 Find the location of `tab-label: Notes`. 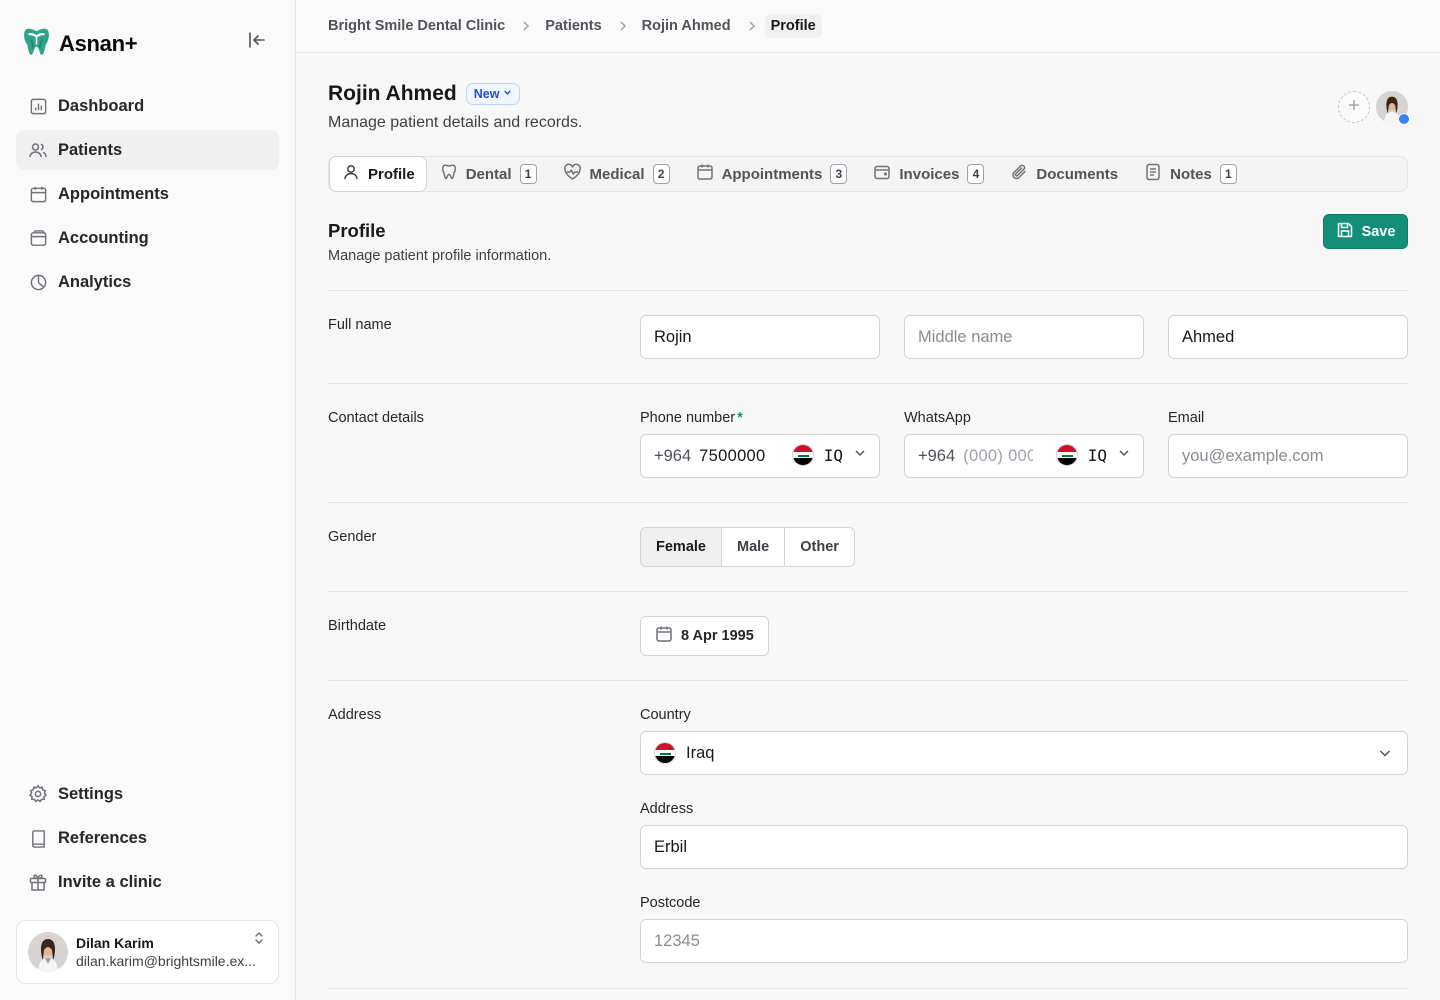

tab-label: Notes is located at coordinates (1191, 174).